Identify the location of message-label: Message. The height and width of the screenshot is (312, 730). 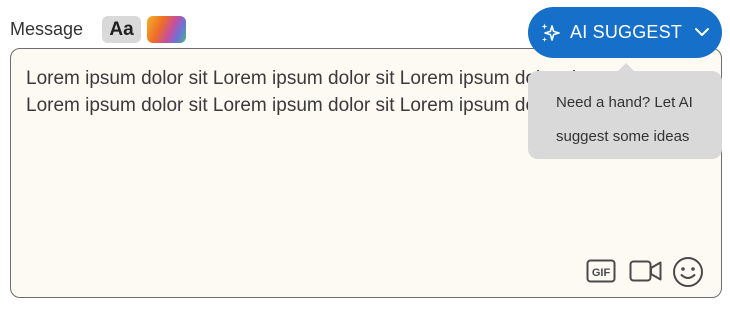
(47, 29).